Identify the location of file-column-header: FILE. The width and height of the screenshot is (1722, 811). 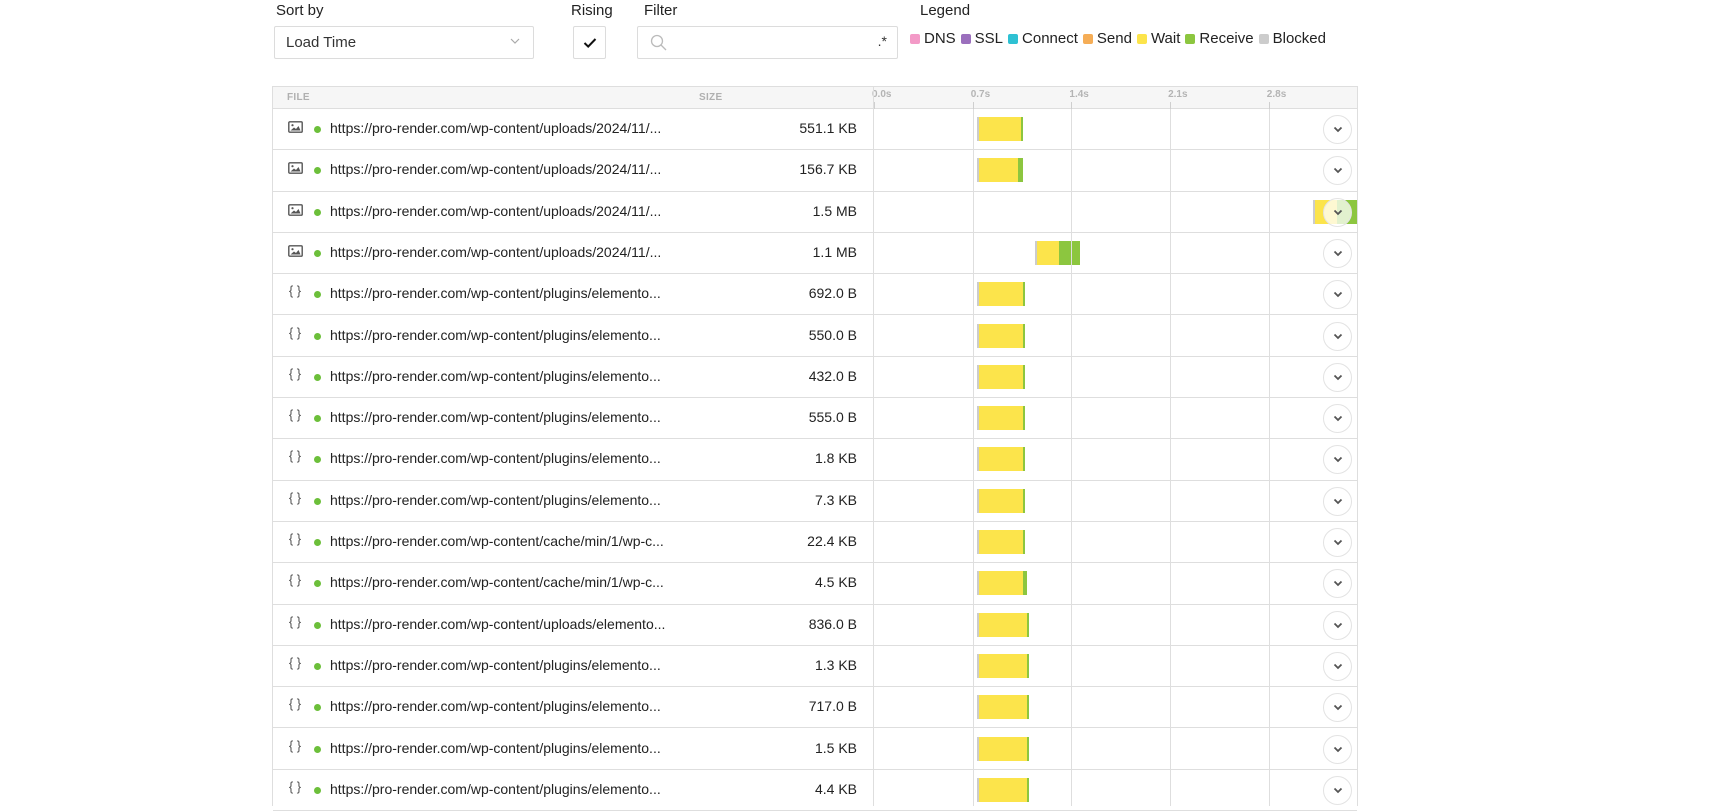
(298, 97).